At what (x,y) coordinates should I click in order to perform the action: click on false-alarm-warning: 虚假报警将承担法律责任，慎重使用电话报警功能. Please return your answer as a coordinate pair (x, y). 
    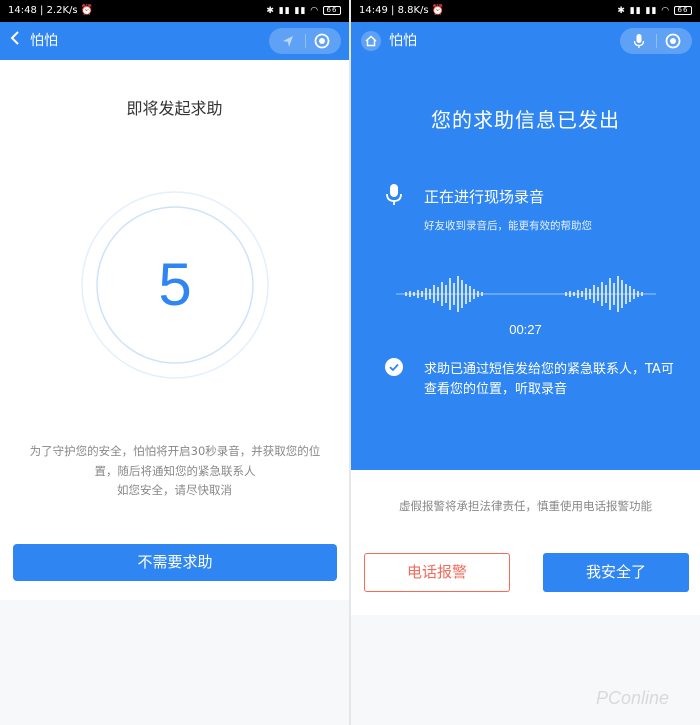
    Looking at the image, I should click on (525, 506).